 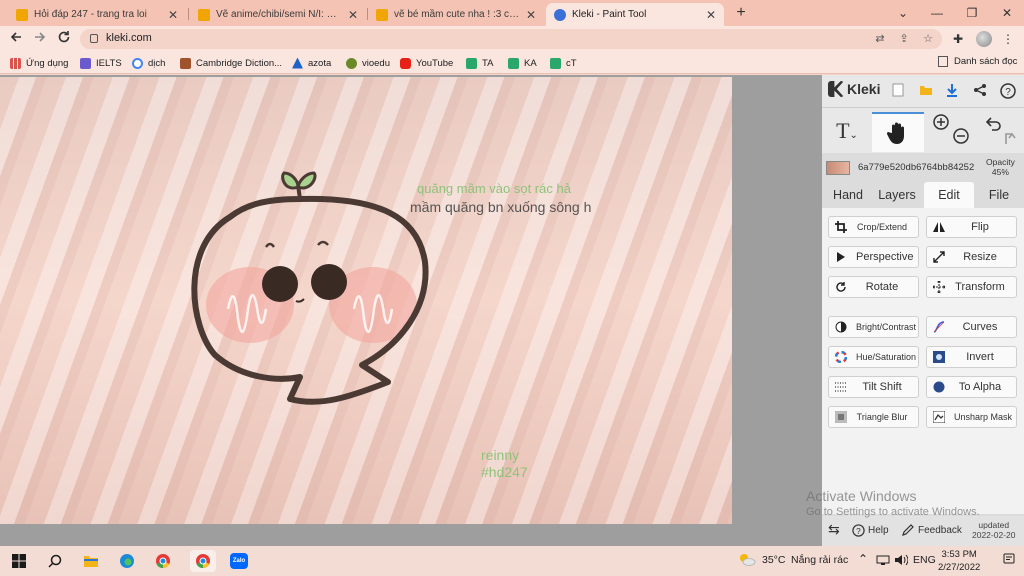 I want to click on tab-hand: Hand, so click(x=848, y=195).